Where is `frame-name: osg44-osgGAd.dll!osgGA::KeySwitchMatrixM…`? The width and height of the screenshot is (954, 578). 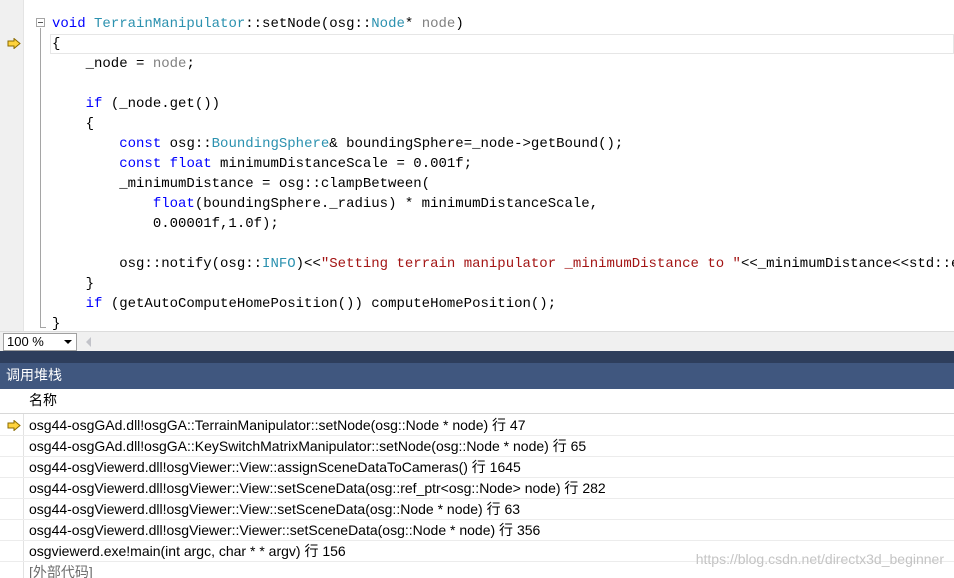
frame-name: osg44-osgGAd.dll!osgGA::KeySwitchMatrixM… is located at coordinates (308, 446).